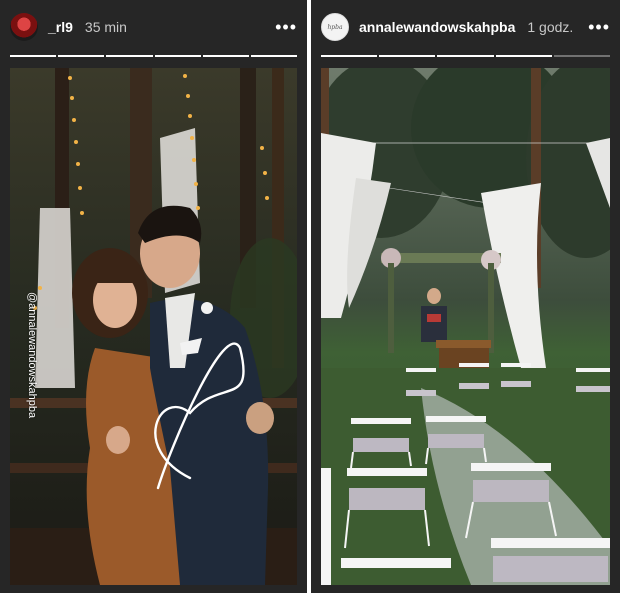 The width and height of the screenshot is (620, 593). What do you see at coordinates (60, 27) in the screenshot?
I see `username: _rl9` at bounding box center [60, 27].